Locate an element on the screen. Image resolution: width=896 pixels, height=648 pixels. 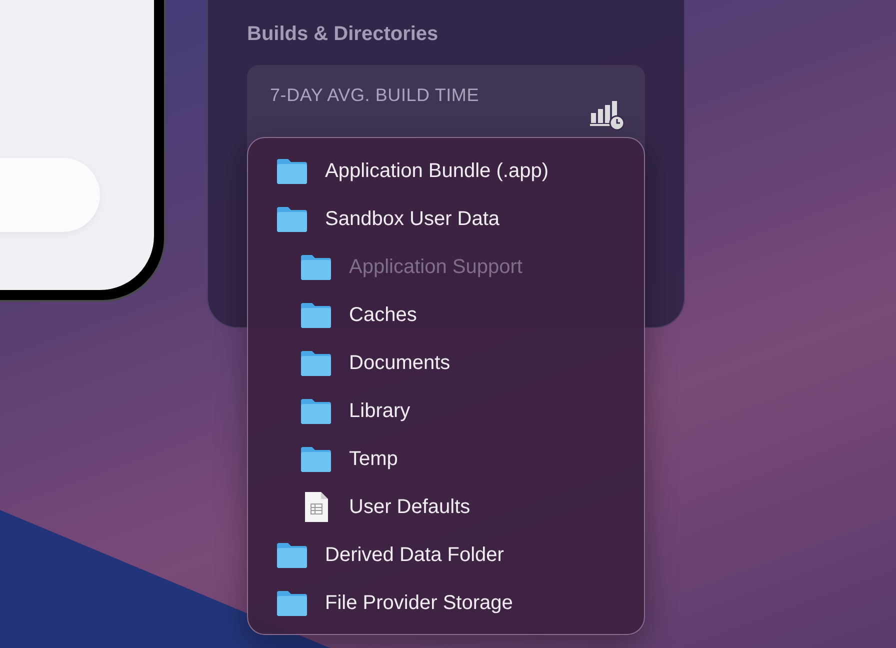
menu-item: File Provider Storage is located at coordinates (386, 603).